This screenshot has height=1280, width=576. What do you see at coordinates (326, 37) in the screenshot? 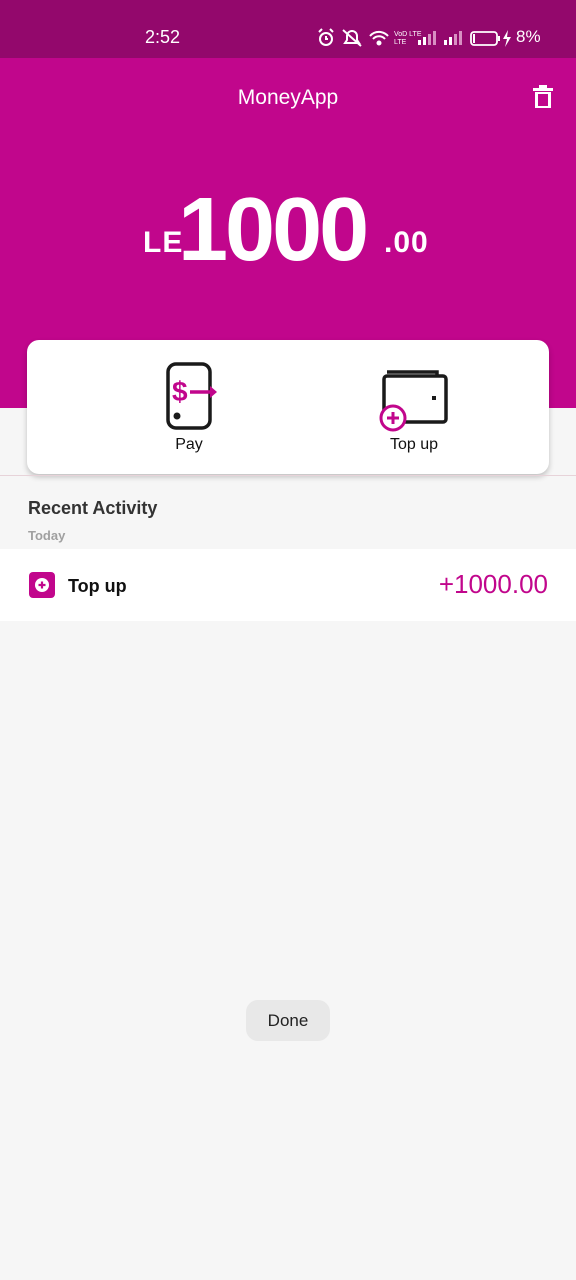
I see `alarm-icon` at bounding box center [326, 37].